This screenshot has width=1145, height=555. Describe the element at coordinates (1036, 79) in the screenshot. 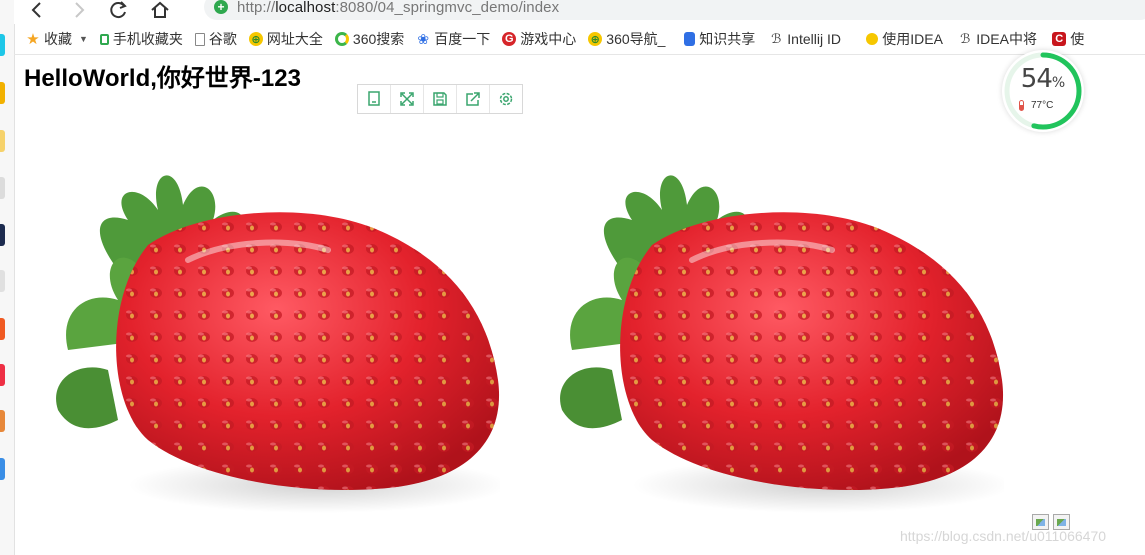

I see `cpu-percent-value: 54` at that location.